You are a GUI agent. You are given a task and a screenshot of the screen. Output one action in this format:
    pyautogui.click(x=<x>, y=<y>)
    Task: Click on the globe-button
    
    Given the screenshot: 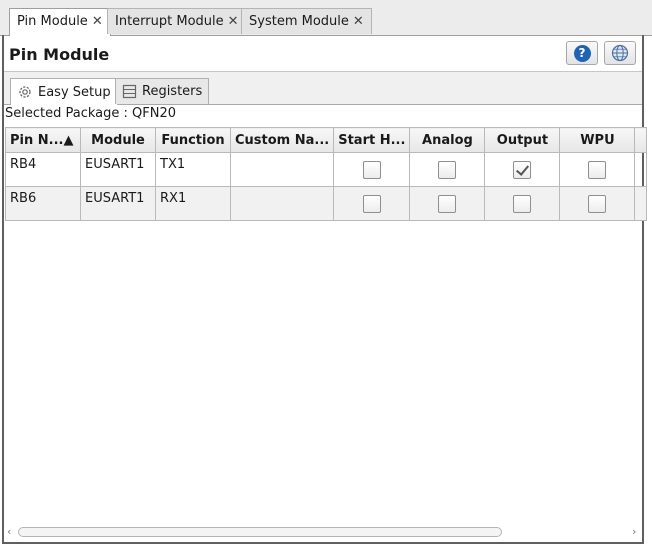 What is the action you would take?
    pyautogui.click(x=620, y=53)
    